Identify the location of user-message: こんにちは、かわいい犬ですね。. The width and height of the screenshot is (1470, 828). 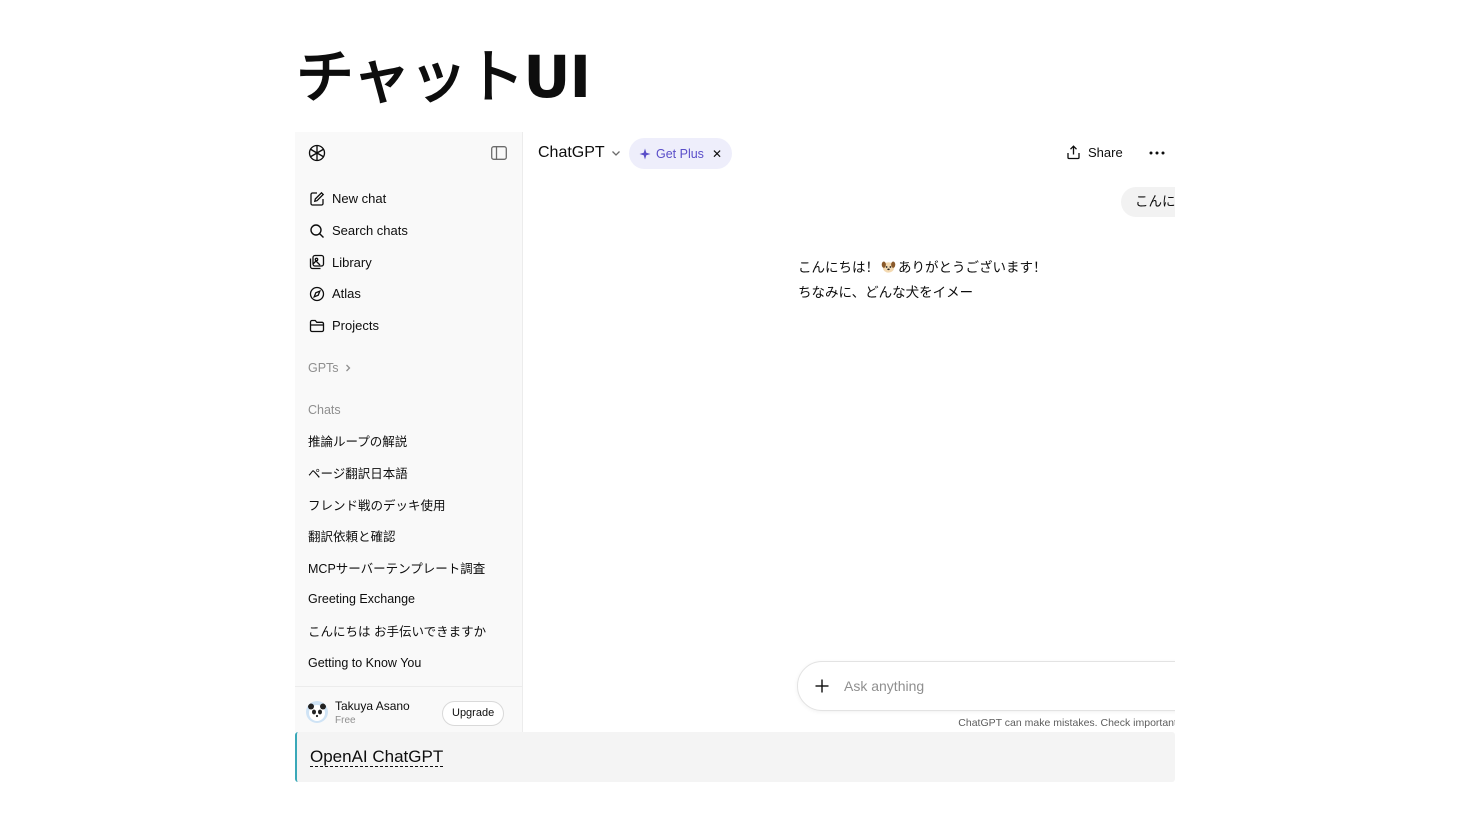
(1148, 202).